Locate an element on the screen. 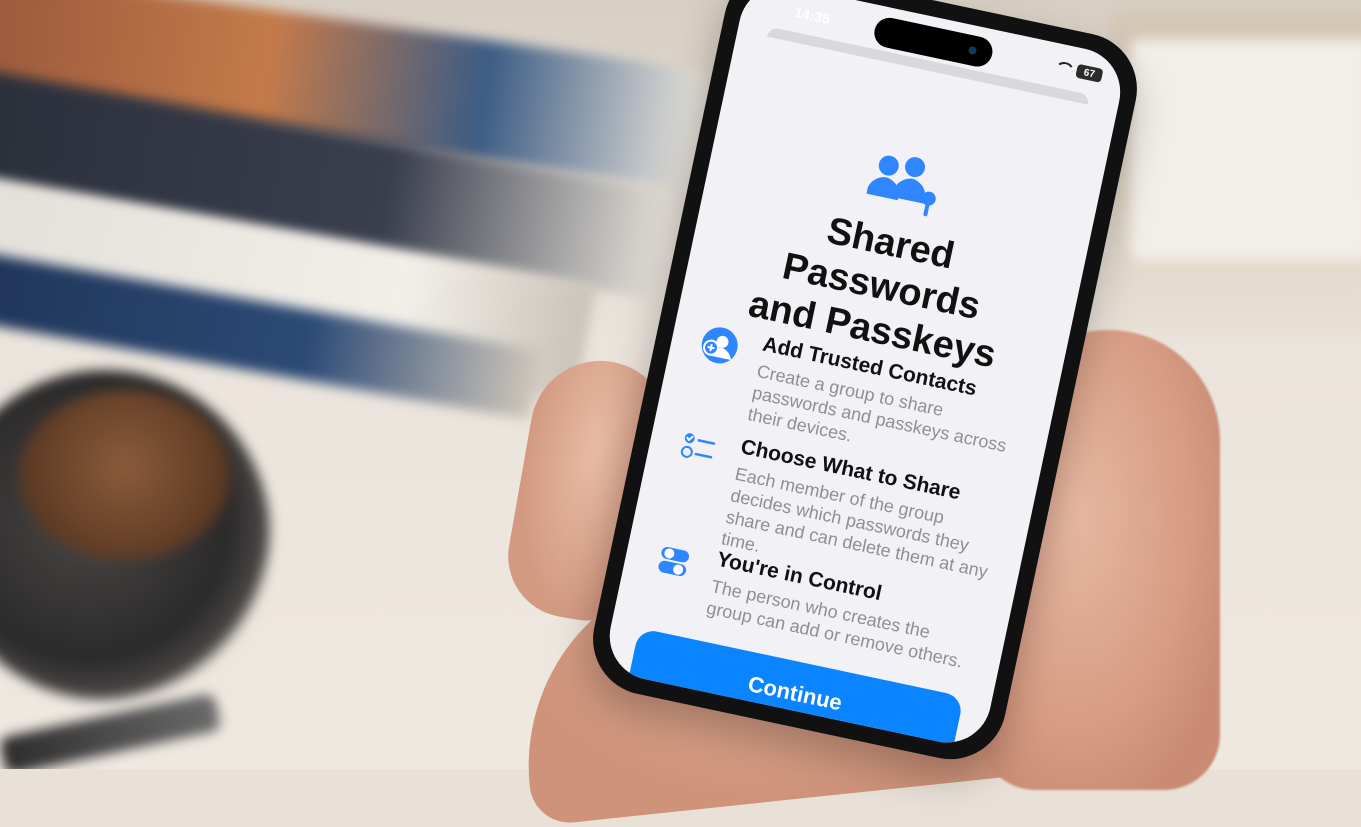 The width and height of the screenshot is (1361, 827). camera-dot-icon is located at coordinates (972, 50).